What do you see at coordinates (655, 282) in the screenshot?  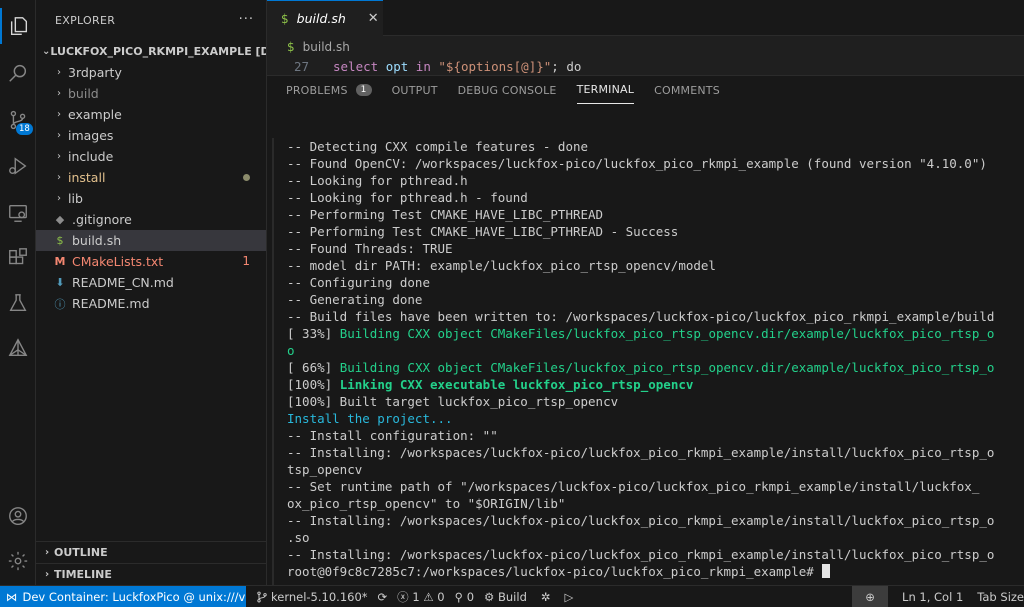 I see `terminal-line: -- Configuring done` at bounding box center [655, 282].